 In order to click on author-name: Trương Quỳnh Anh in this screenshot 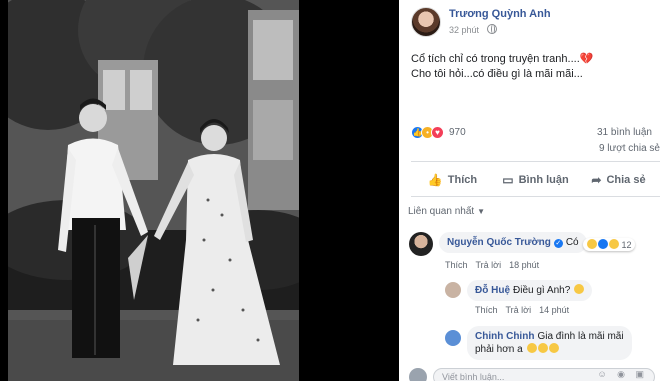, I will do `click(500, 14)`.